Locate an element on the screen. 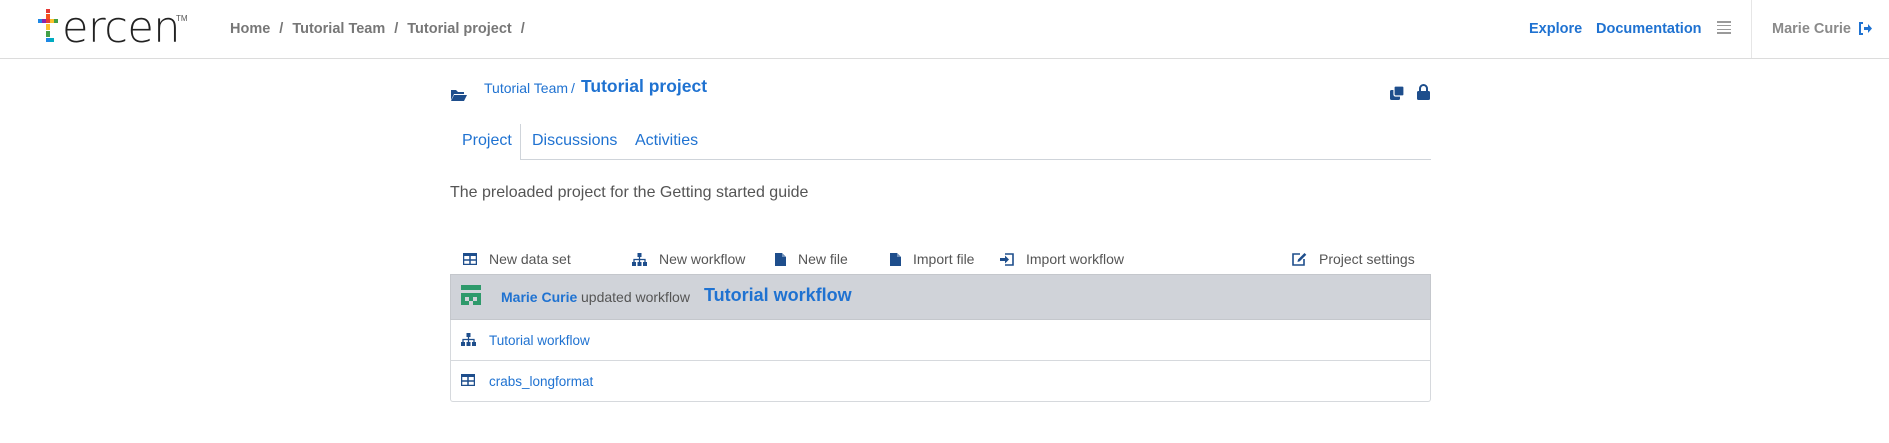 The height and width of the screenshot is (443, 1889). import-icon is located at coordinates (1007, 259).